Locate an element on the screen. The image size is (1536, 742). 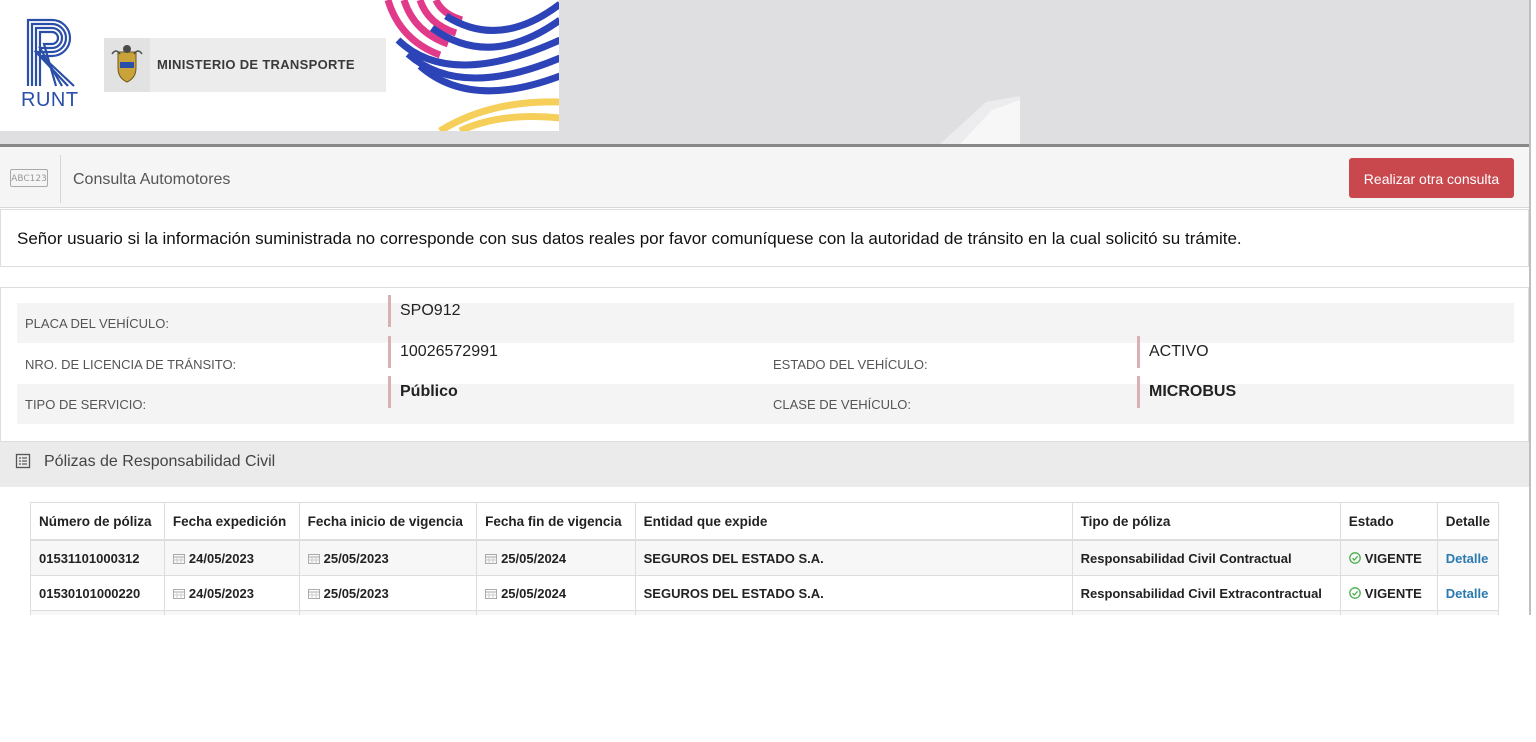
col-inicio: Fecha inicio de vigencia is located at coordinates (388, 521).